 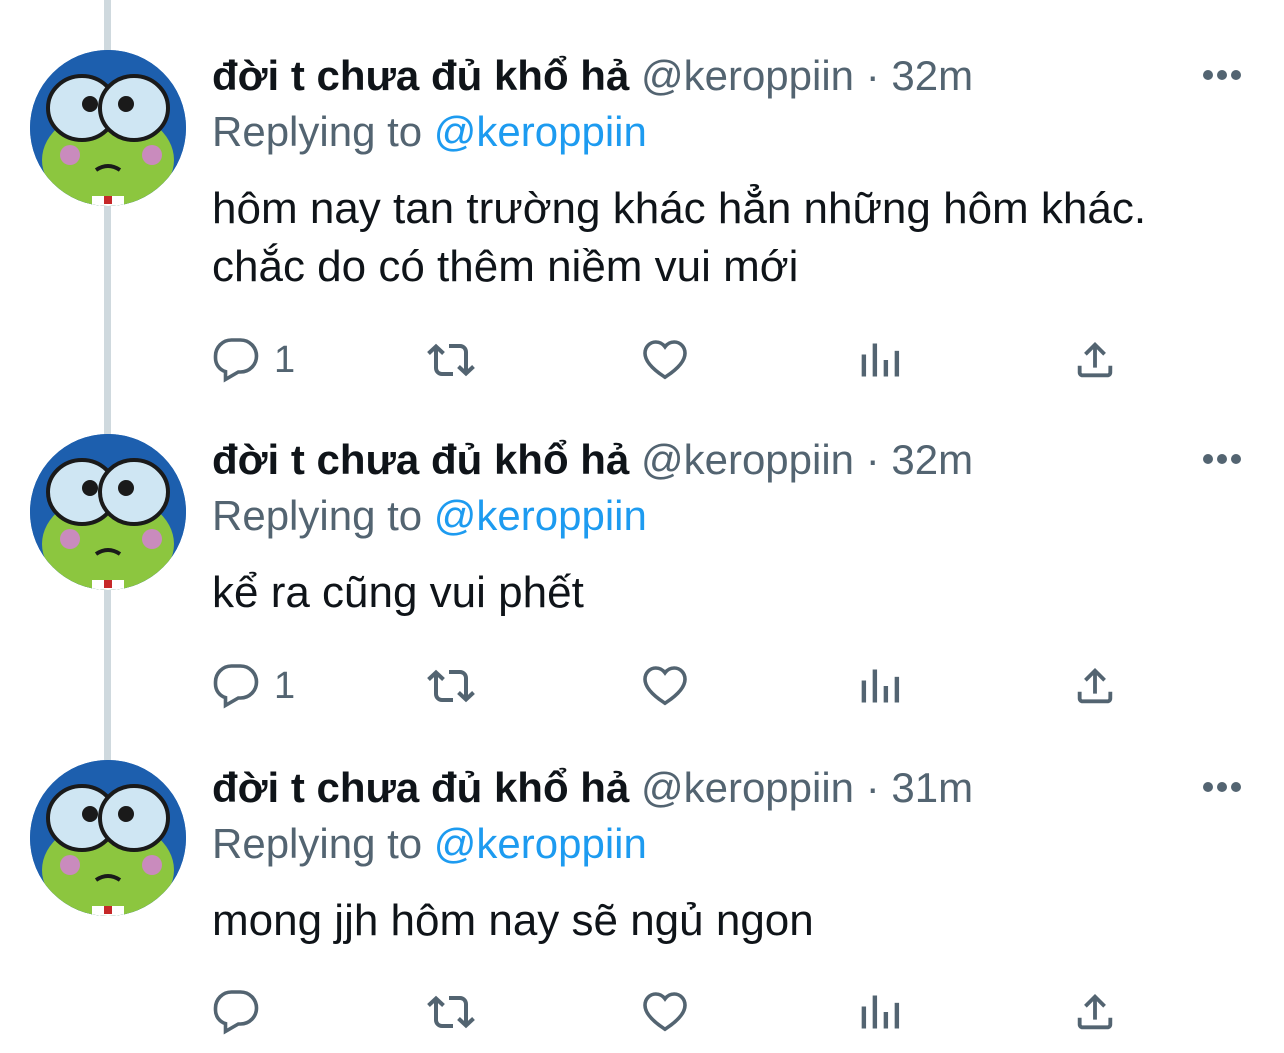 What do you see at coordinates (932, 787) in the screenshot?
I see `timestamp: 31m` at bounding box center [932, 787].